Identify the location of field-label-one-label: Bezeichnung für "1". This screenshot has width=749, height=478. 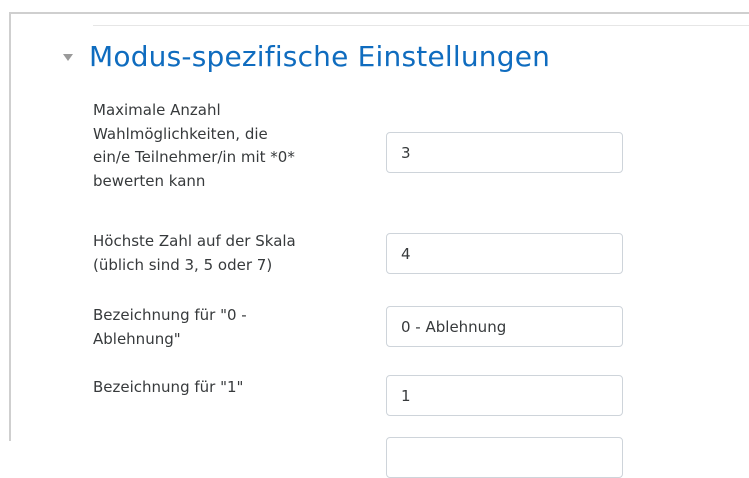
(168, 388).